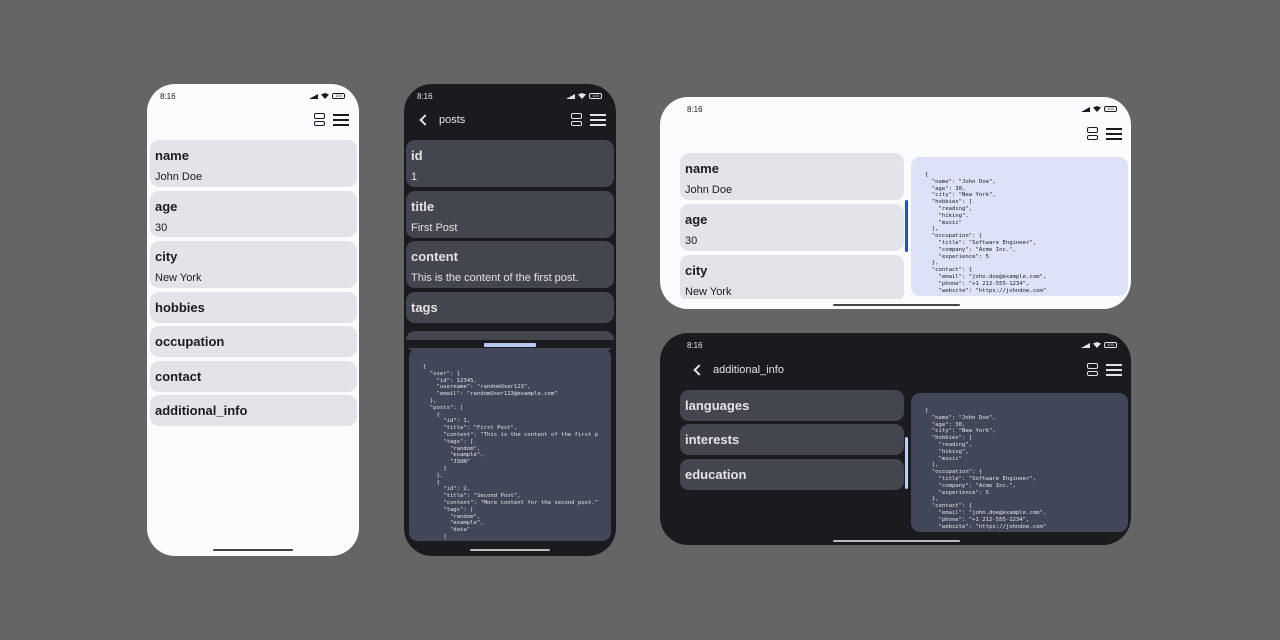 This screenshot has width=1280, height=640. What do you see at coordinates (180, 307) in the screenshot?
I see `item-key: hobbies` at bounding box center [180, 307].